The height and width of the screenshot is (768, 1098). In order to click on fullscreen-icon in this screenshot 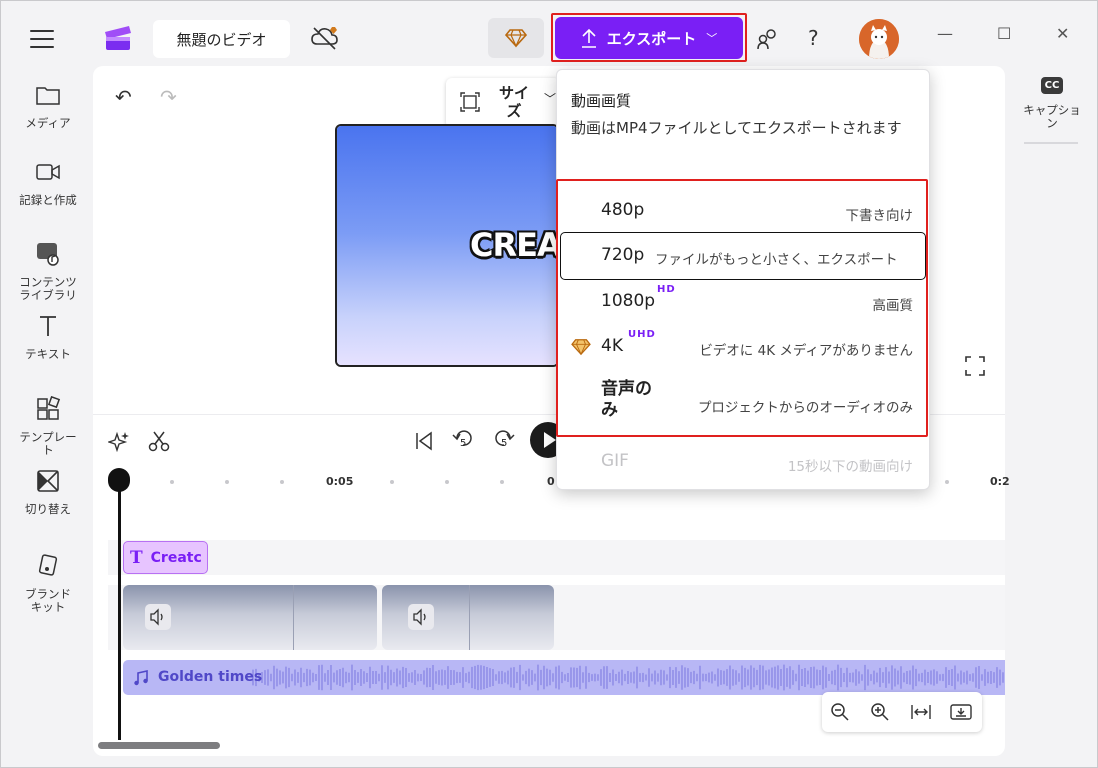, I will do `click(975, 366)`.